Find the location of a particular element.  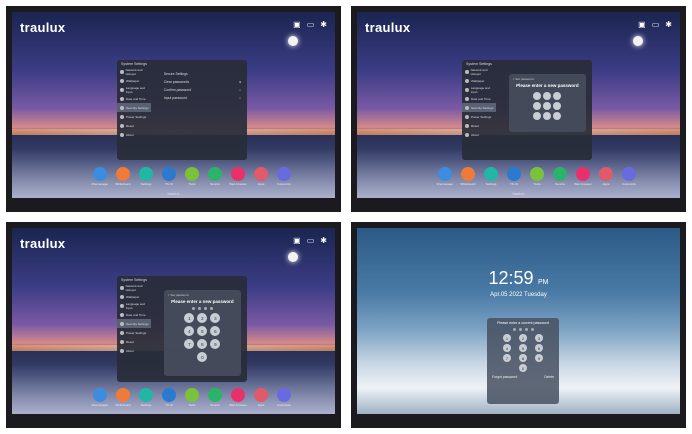

option-input: Input password ○ is located at coordinates (202, 98).